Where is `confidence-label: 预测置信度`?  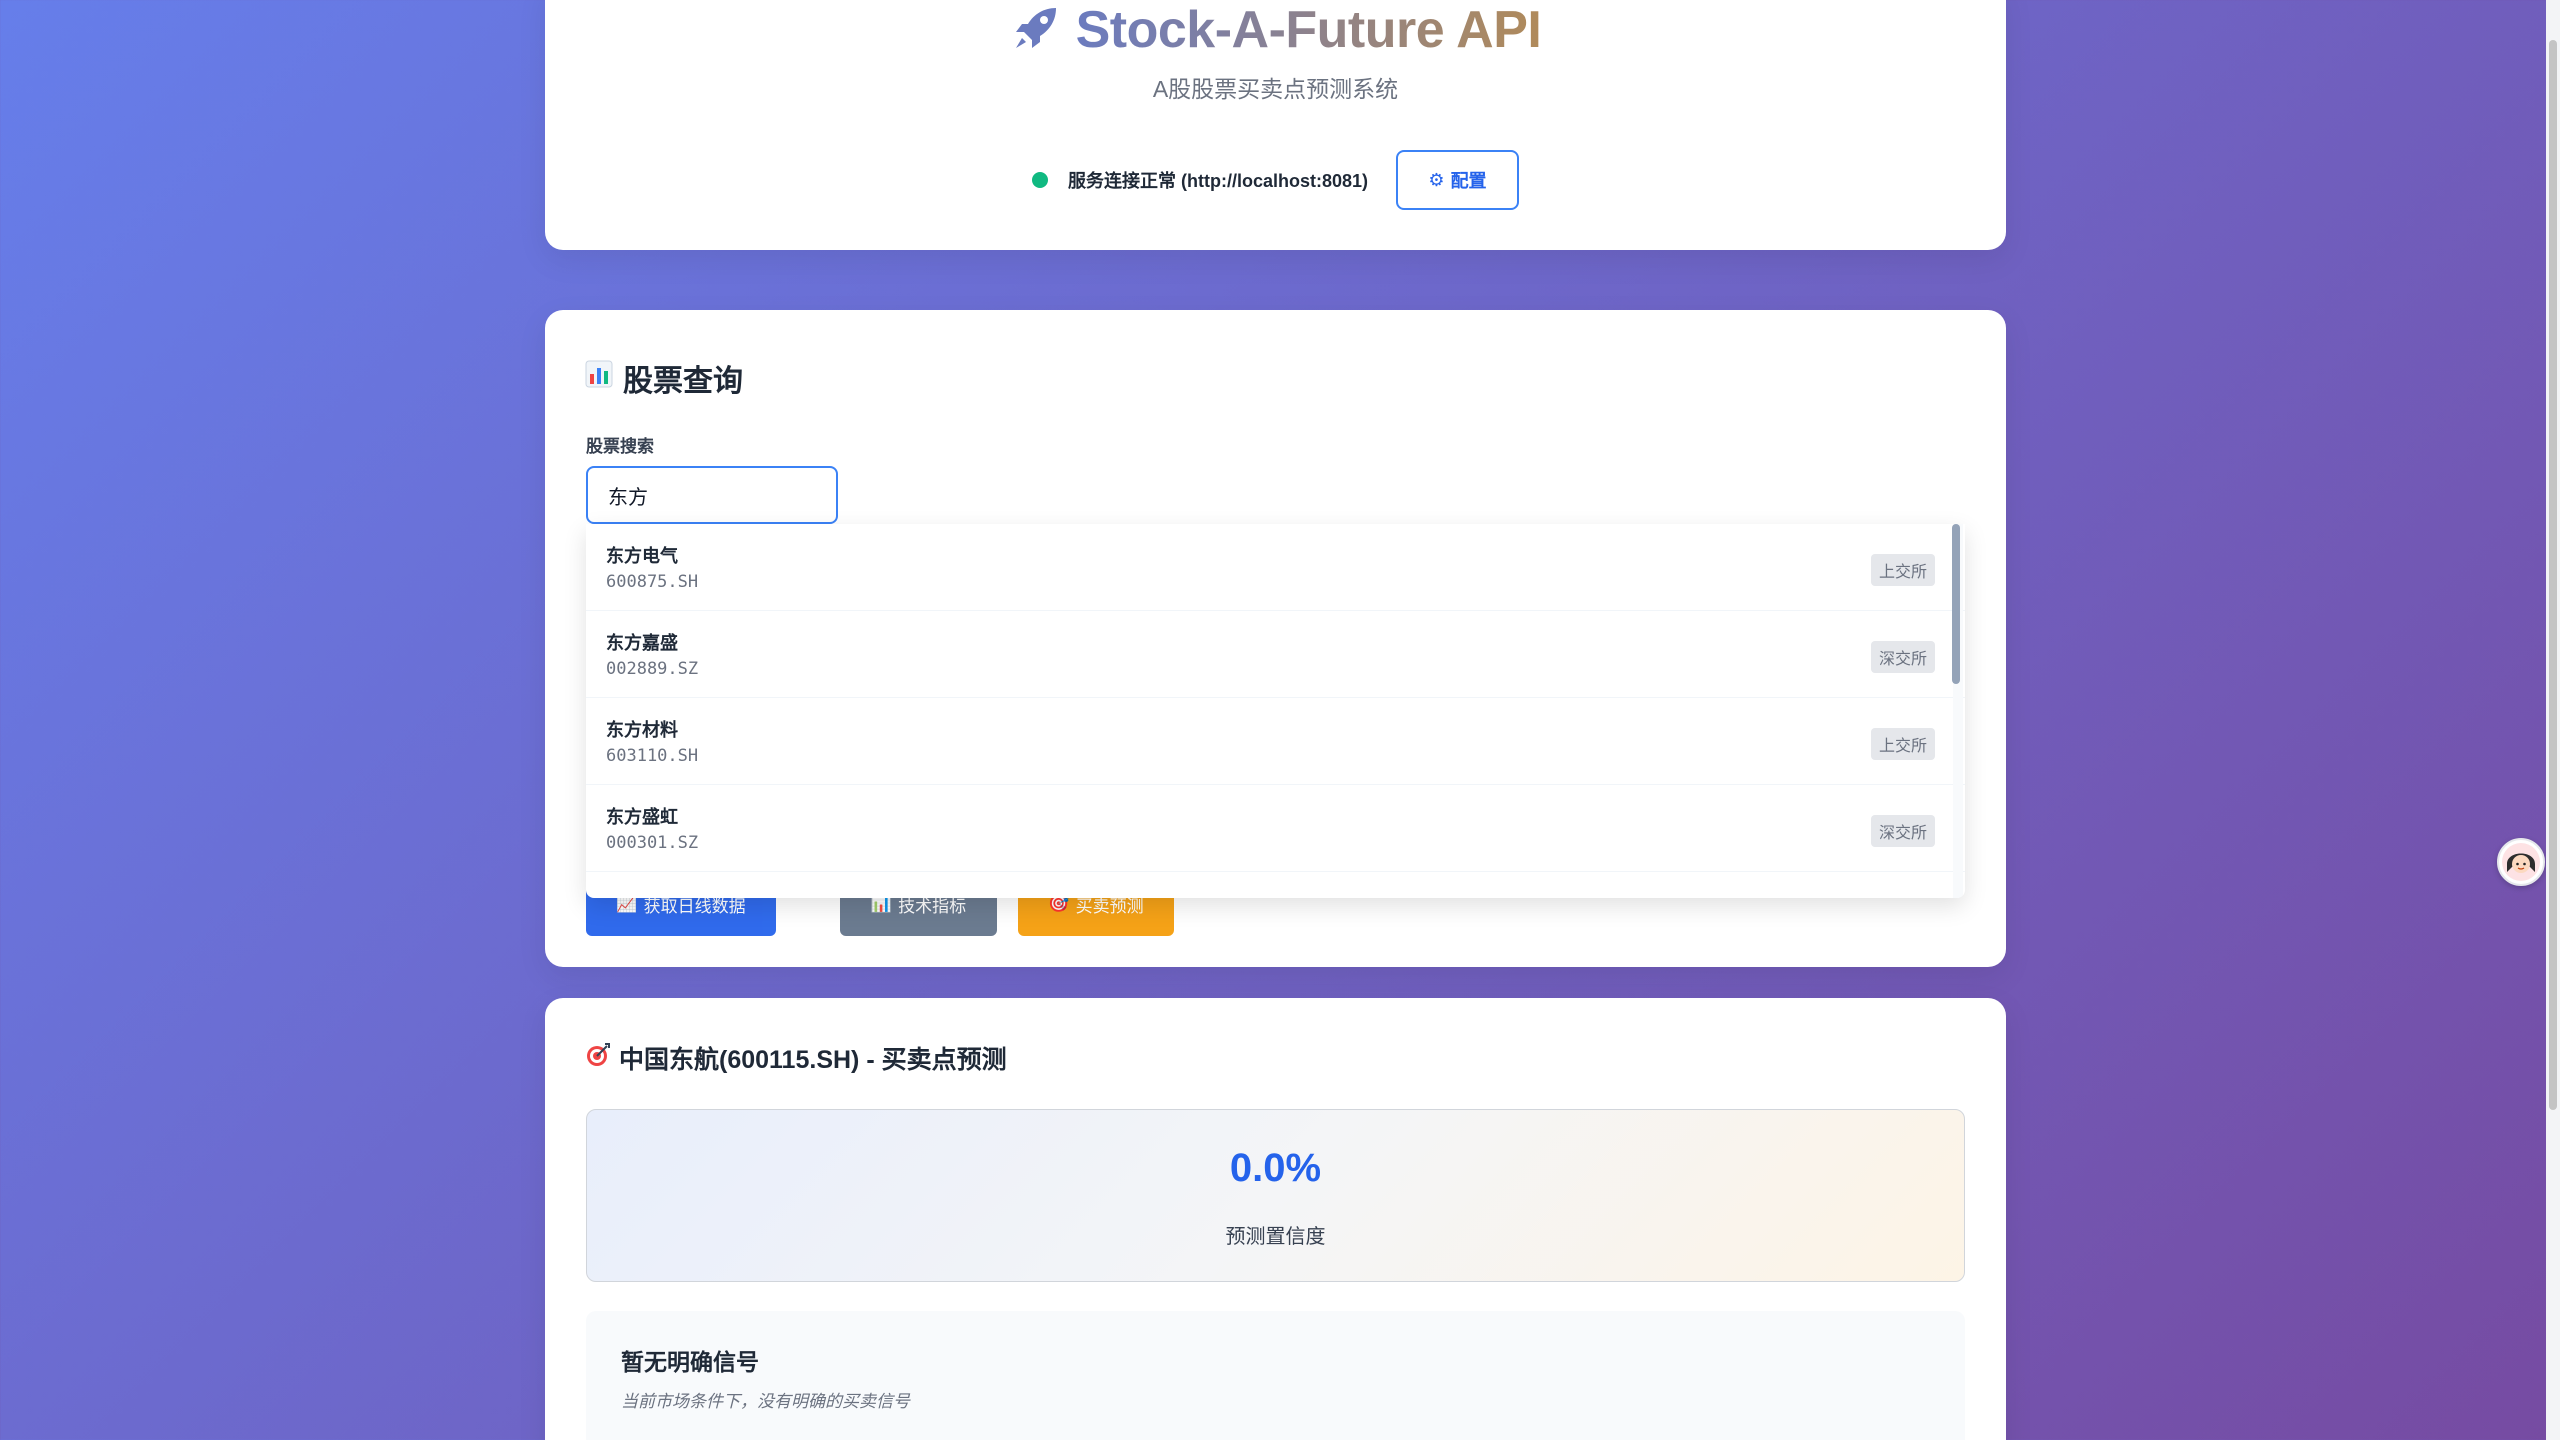 confidence-label: 预测置信度 is located at coordinates (1275, 1237).